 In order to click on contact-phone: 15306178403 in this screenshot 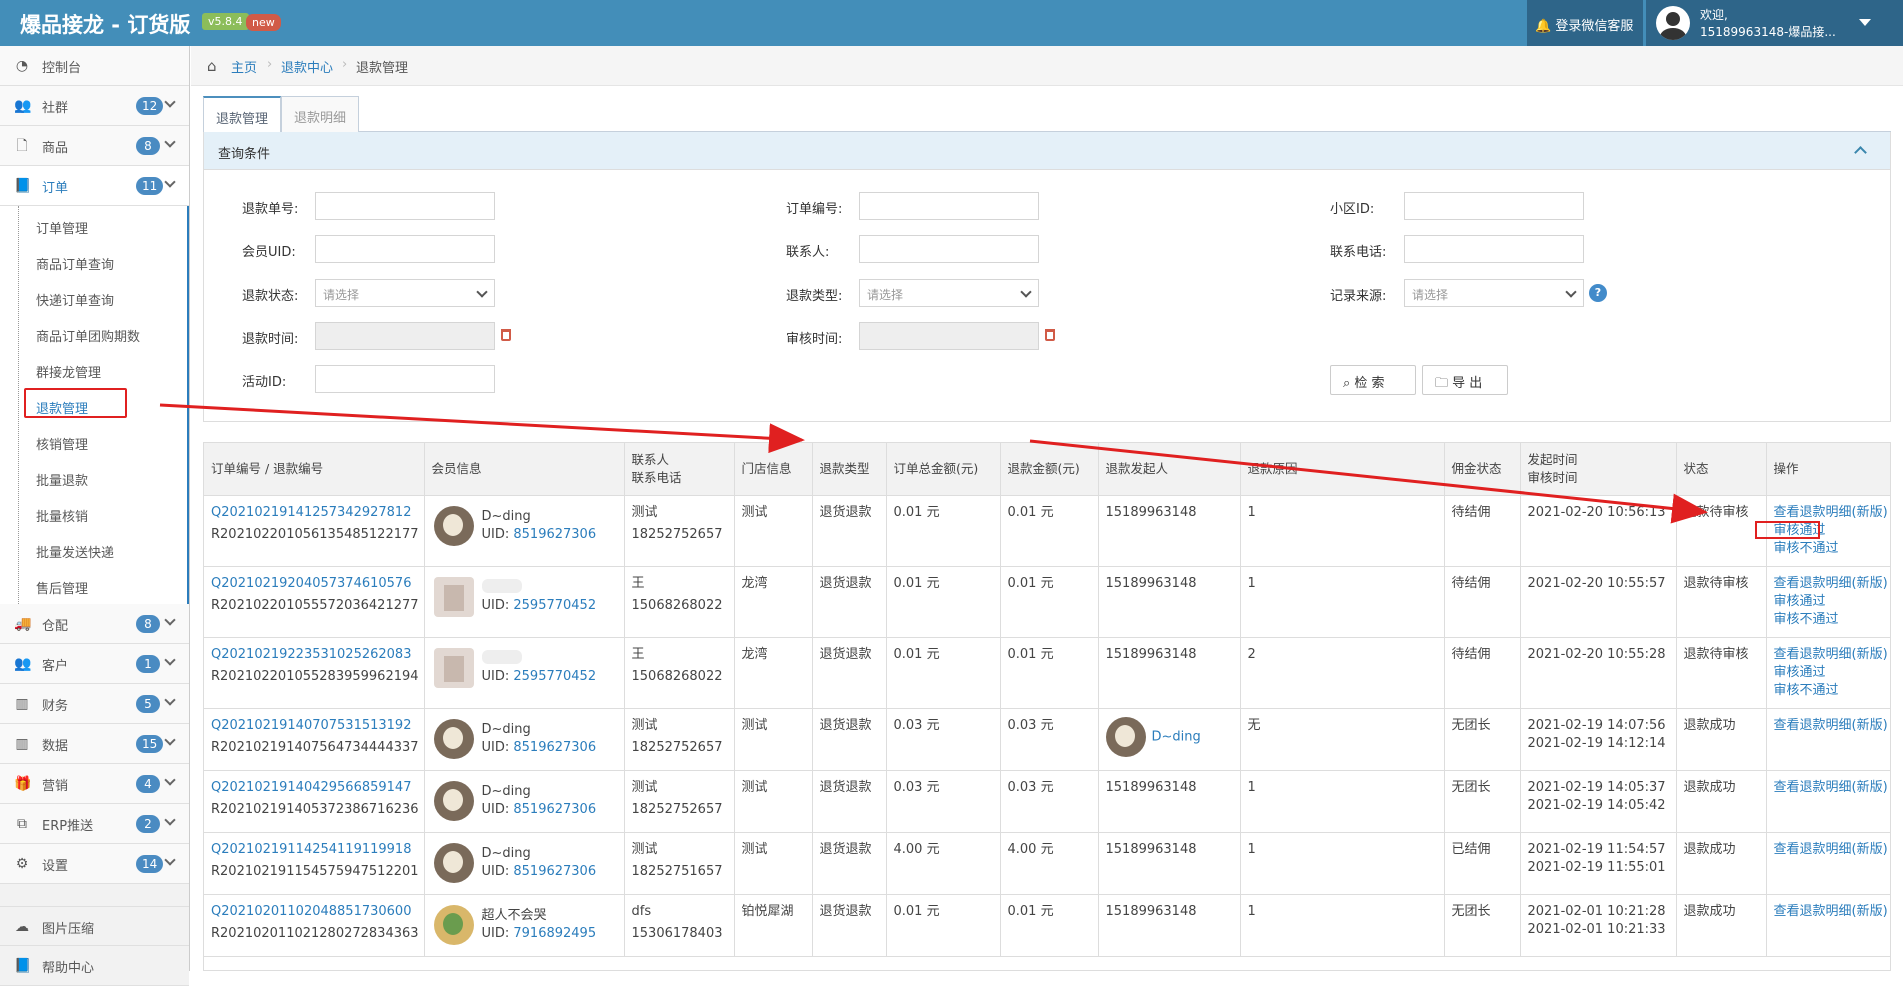, I will do `click(677, 933)`.